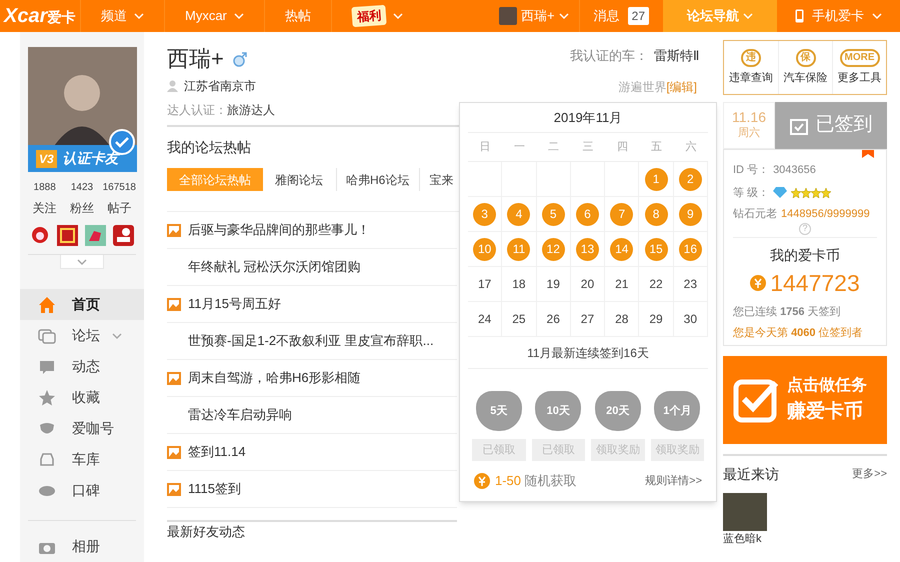  I want to click on section-title: 最新好友动态, so click(206, 531).